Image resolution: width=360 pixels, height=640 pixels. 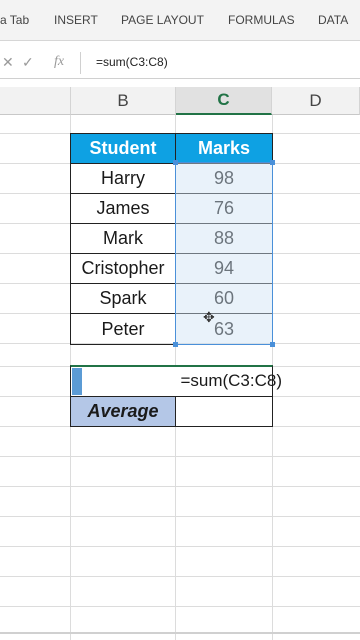 I want to click on bottom-edge, so click(x=180, y=633).